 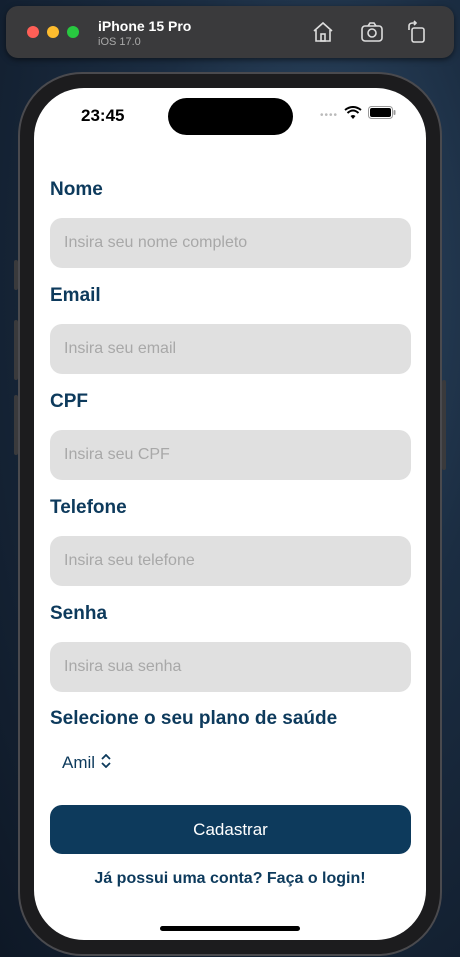 What do you see at coordinates (79, 762) in the screenshot?
I see `health-plan-value: Amil` at bounding box center [79, 762].